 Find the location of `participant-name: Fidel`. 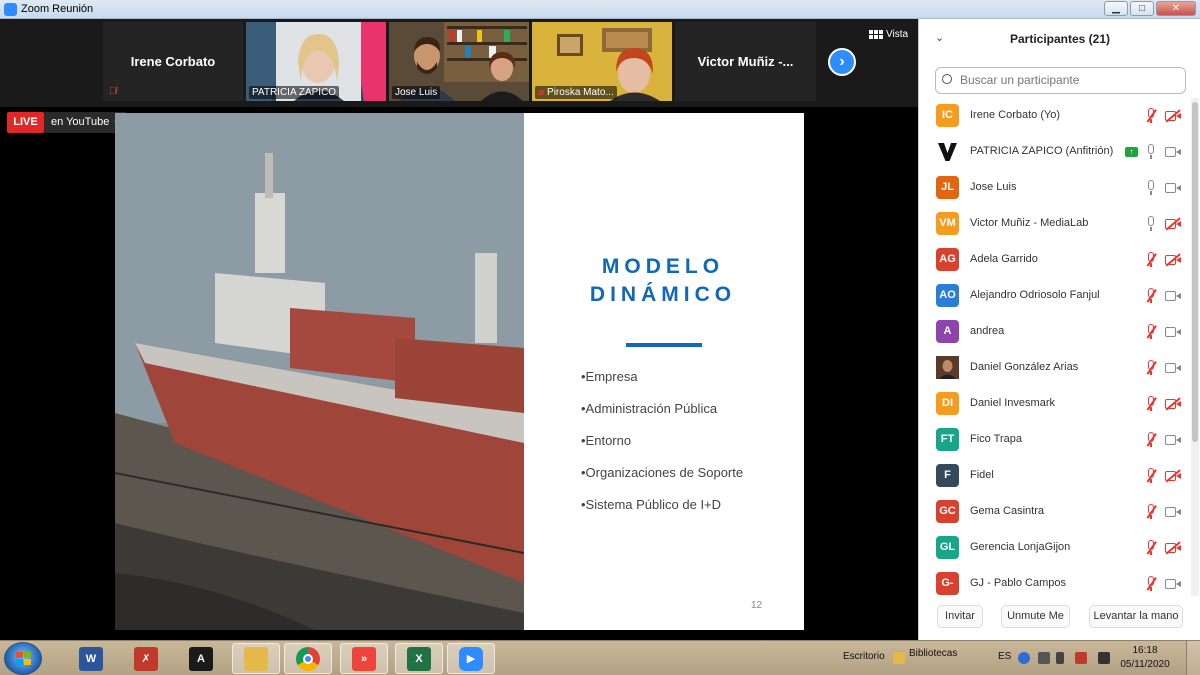

participant-name: Fidel is located at coordinates (982, 475).